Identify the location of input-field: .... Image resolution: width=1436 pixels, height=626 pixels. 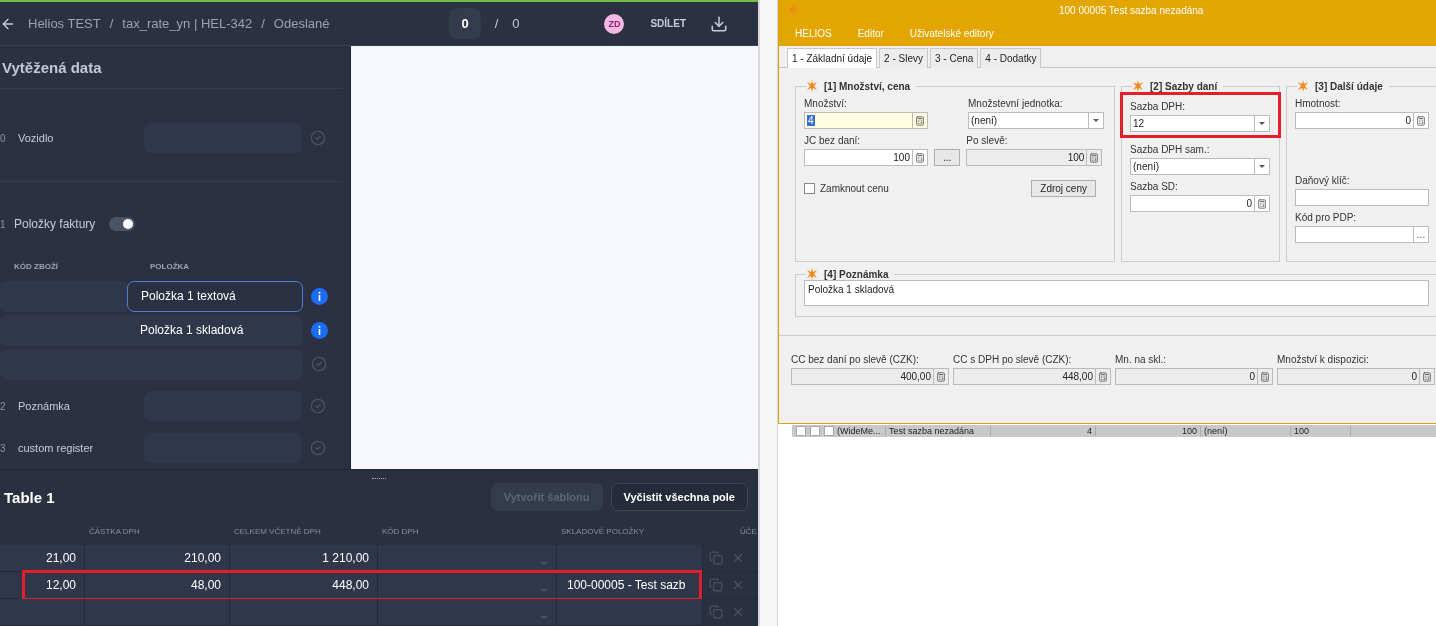
(1362, 234).